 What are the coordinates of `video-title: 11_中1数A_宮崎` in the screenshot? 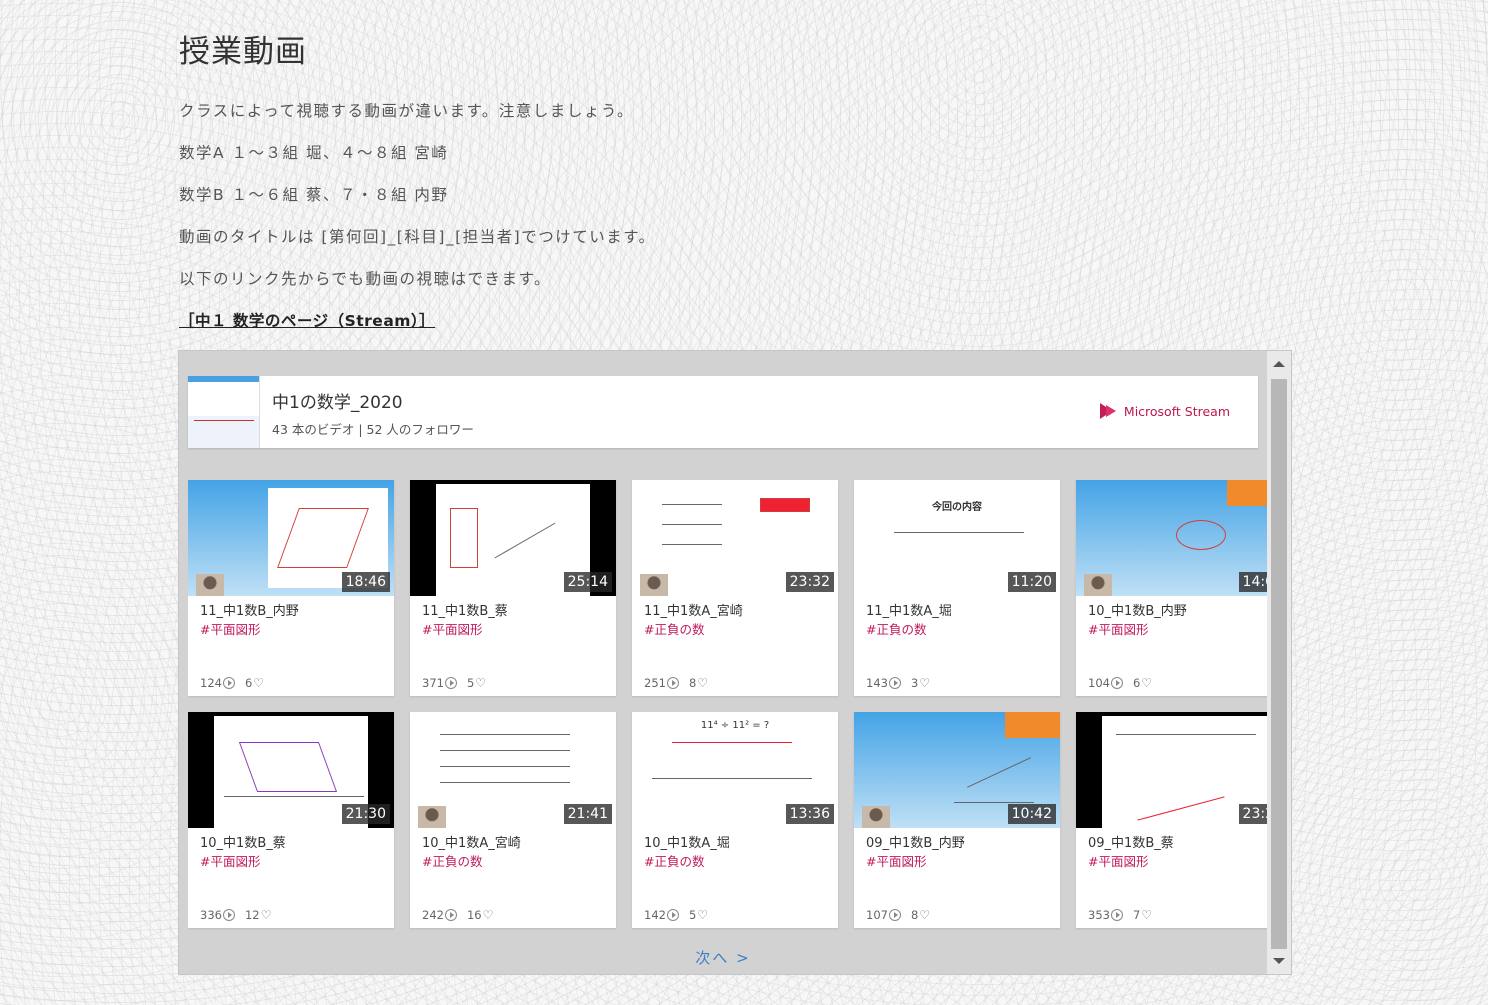 It's located at (693, 609).